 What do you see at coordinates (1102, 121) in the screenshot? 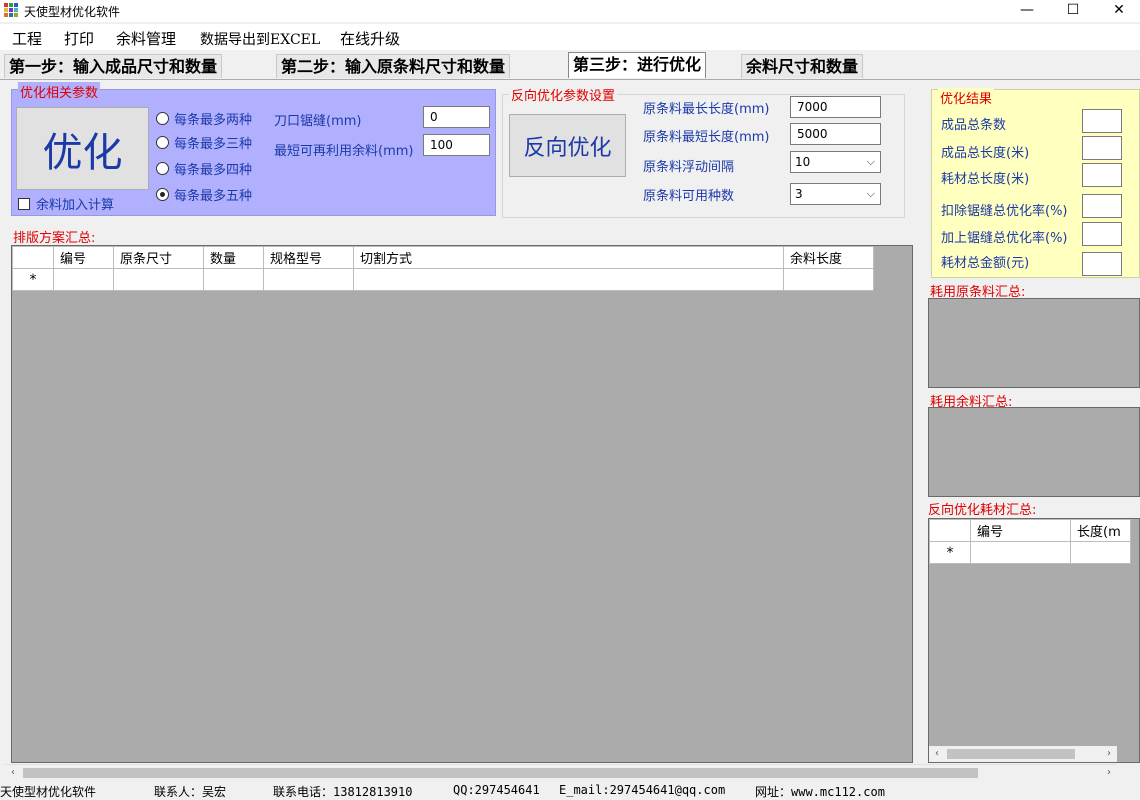
I see `total-pieces-field` at bounding box center [1102, 121].